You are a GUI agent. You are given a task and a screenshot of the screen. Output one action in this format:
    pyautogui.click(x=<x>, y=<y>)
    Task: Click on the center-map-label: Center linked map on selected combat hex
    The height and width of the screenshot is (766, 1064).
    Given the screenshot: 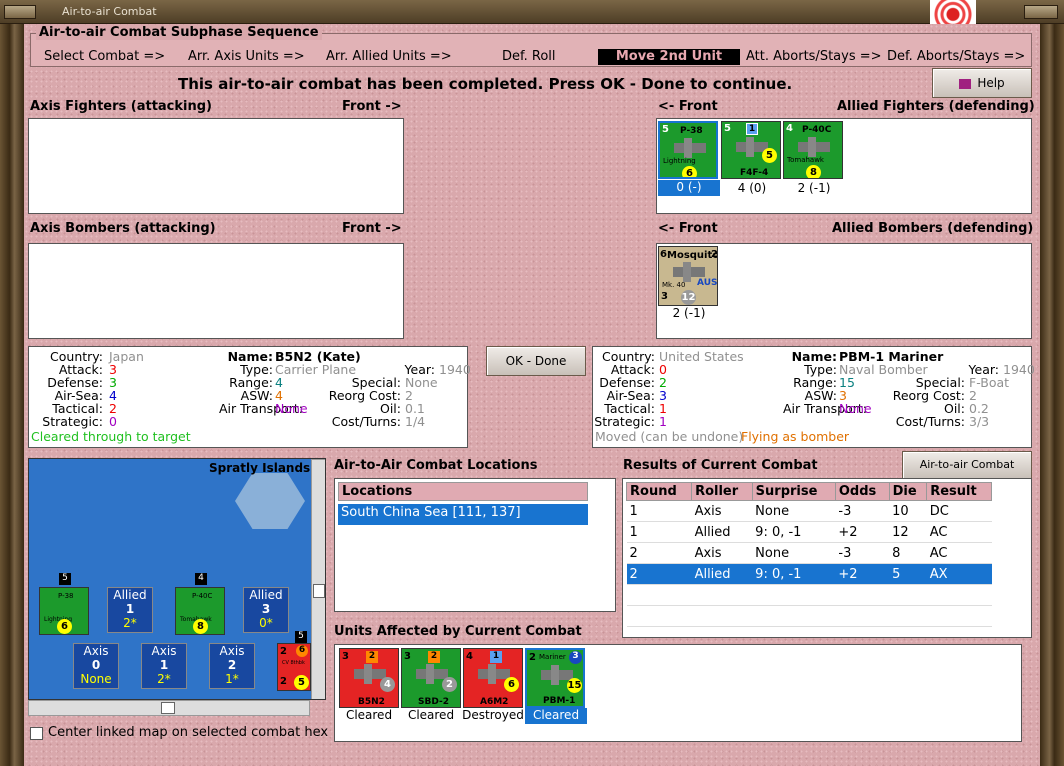 What is the action you would take?
    pyautogui.click(x=188, y=732)
    